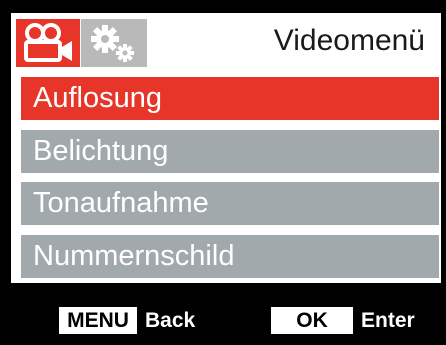 This screenshot has width=446, height=345. I want to click on tab-video, so click(48, 43).